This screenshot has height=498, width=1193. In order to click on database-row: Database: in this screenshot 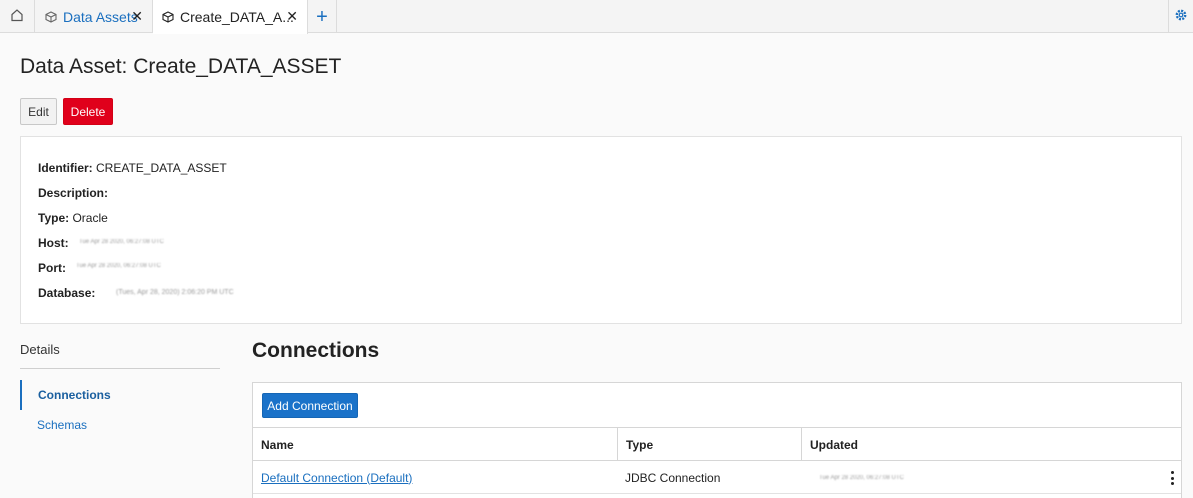, I will do `click(66, 293)`.